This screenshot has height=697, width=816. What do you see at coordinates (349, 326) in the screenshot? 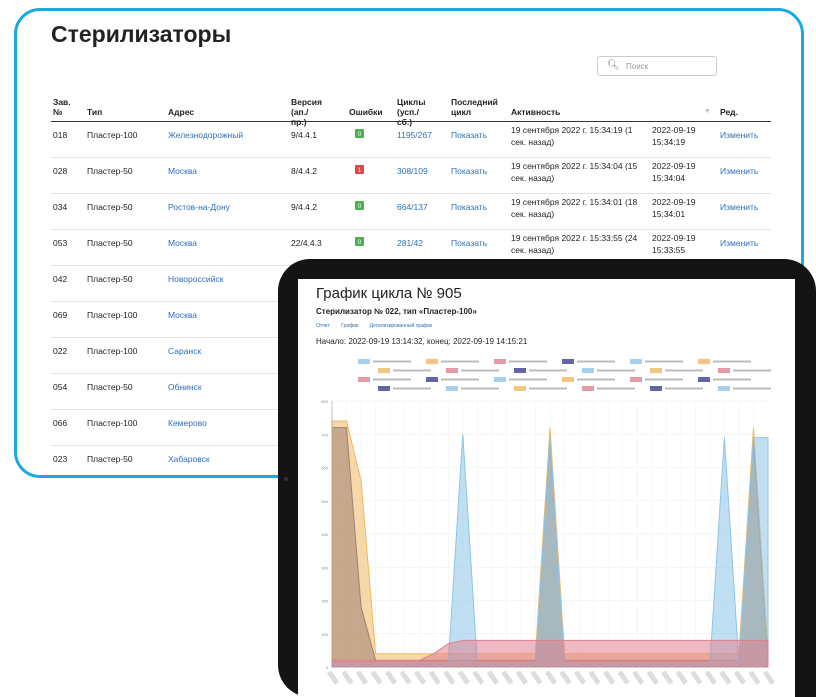
I see `tab-chart: График` at bounding box center [349, 326].